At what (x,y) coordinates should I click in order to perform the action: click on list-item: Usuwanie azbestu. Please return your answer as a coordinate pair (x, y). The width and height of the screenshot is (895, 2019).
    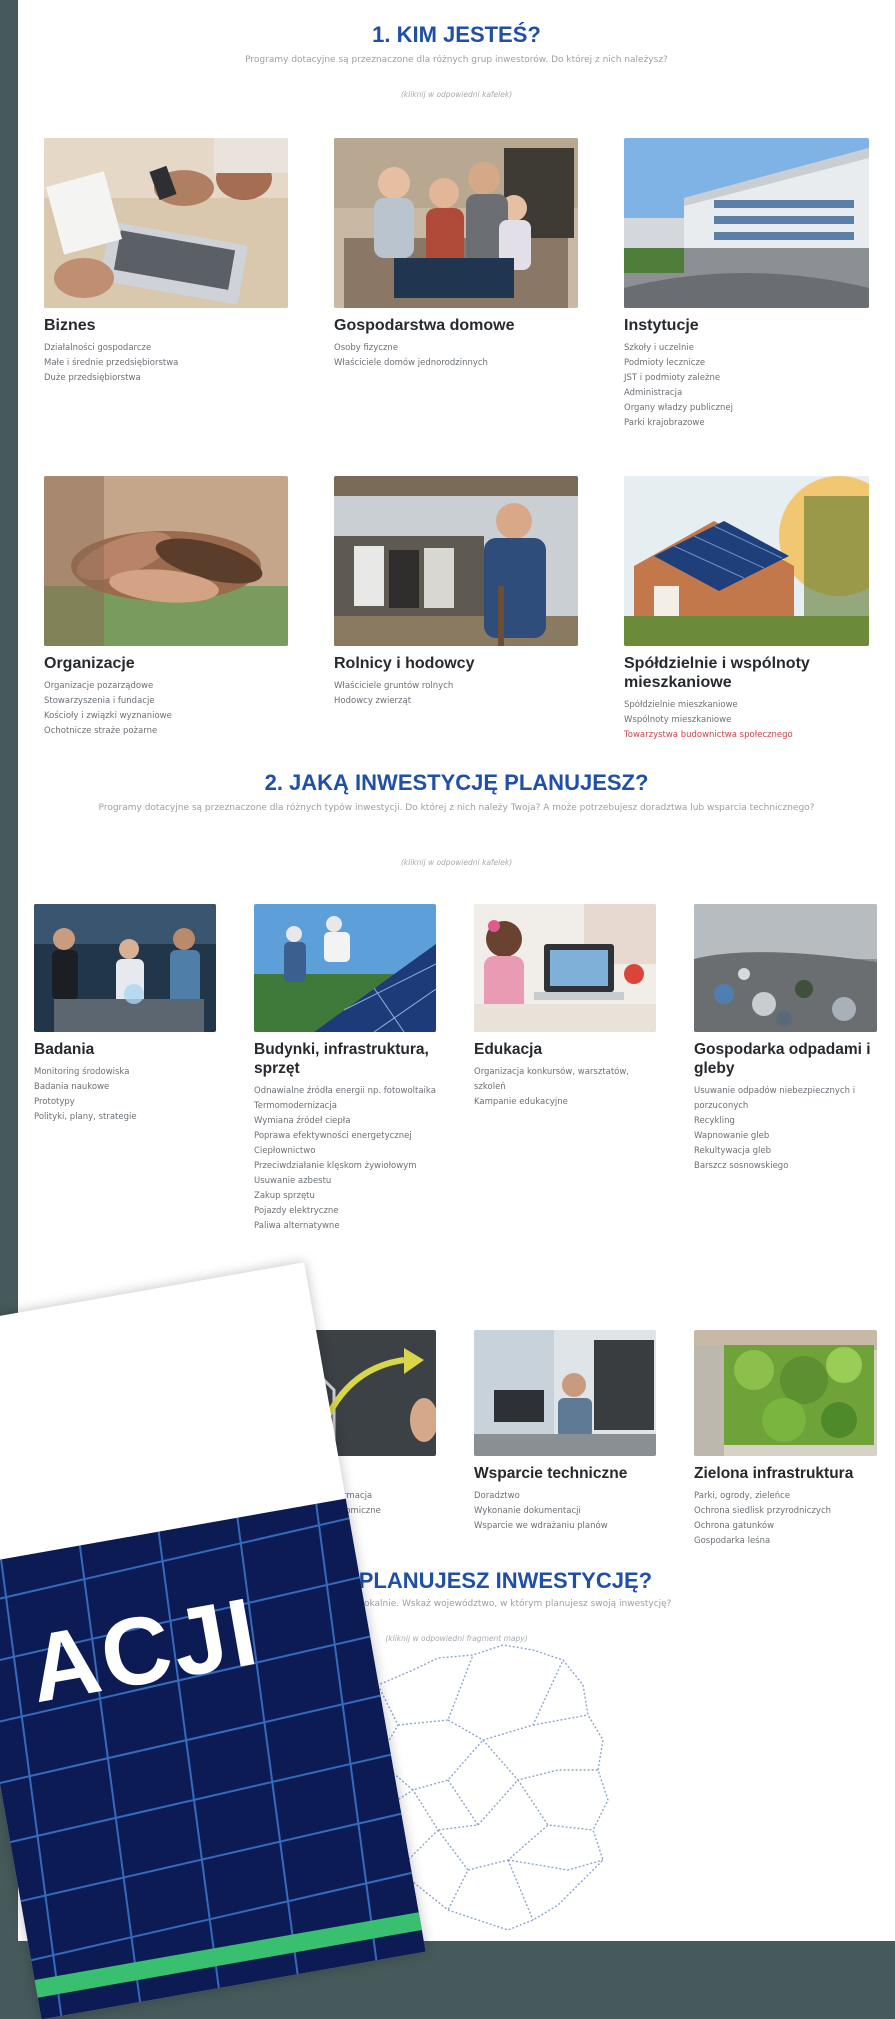
    Looking at the image, I should click on (293, 1181).